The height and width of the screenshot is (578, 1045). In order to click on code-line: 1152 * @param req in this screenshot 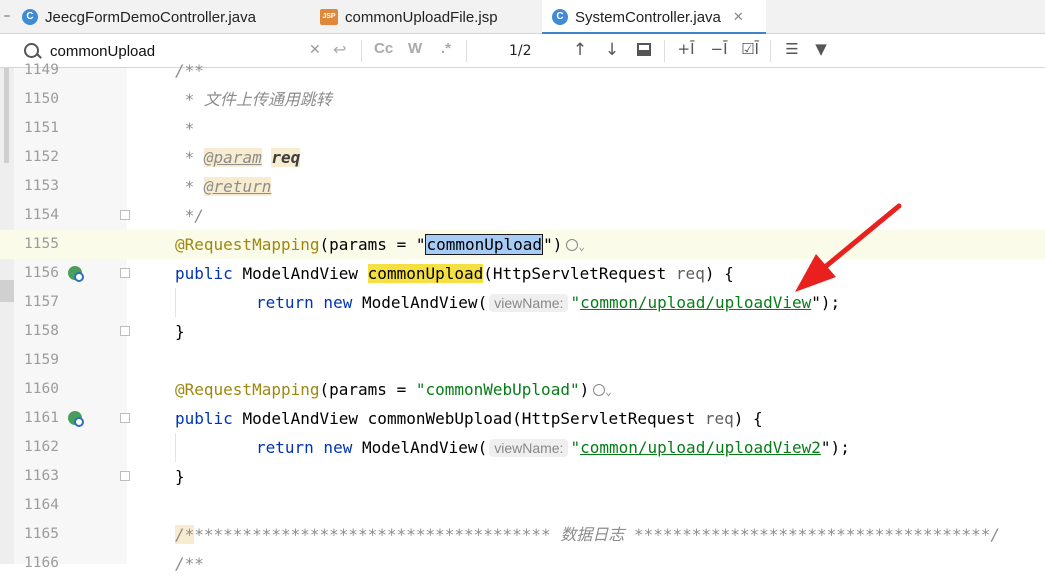, I will do `click(522, 157)`.